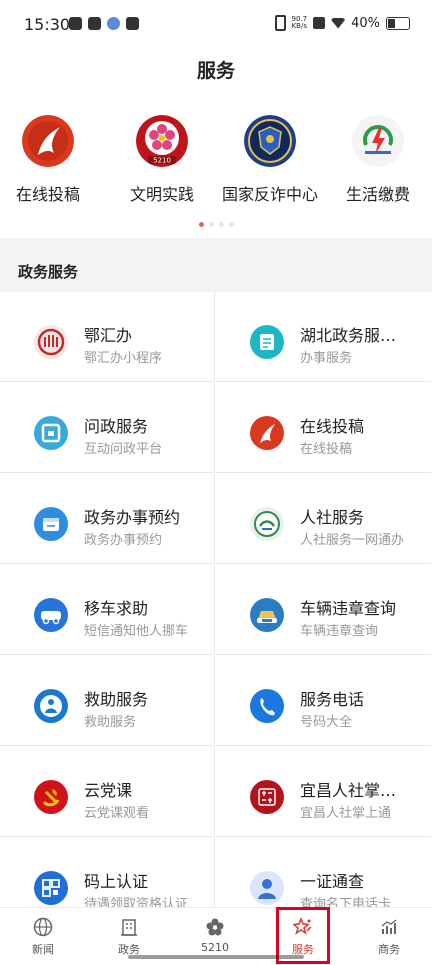  I want to click on tab-label: 新闻, so click(43, 949).